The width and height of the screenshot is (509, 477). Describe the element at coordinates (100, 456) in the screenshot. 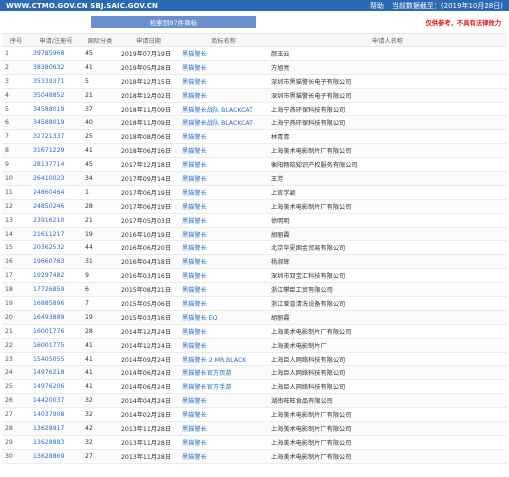

I see `row-class: 27` at that location.